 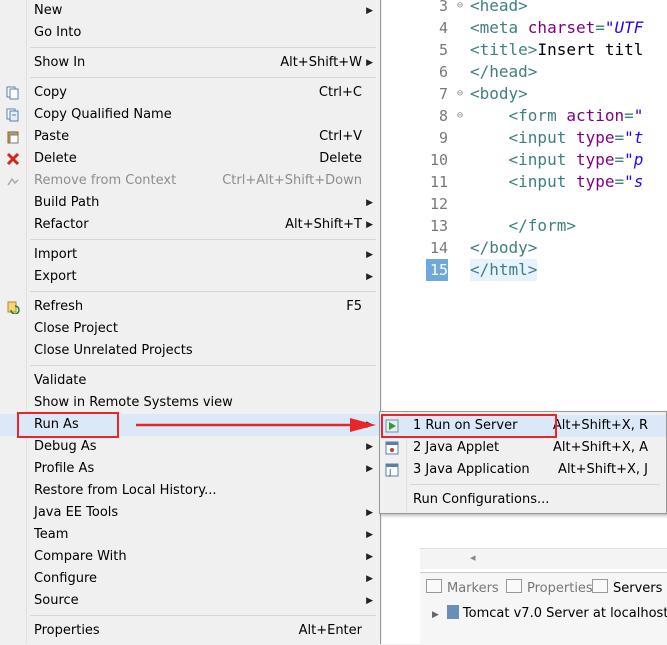 What do you see at coordinates (190, 557) in the screenshot?
I see `menu-item-compare-with: Compare With ▶` at bounding box center [190, 557].